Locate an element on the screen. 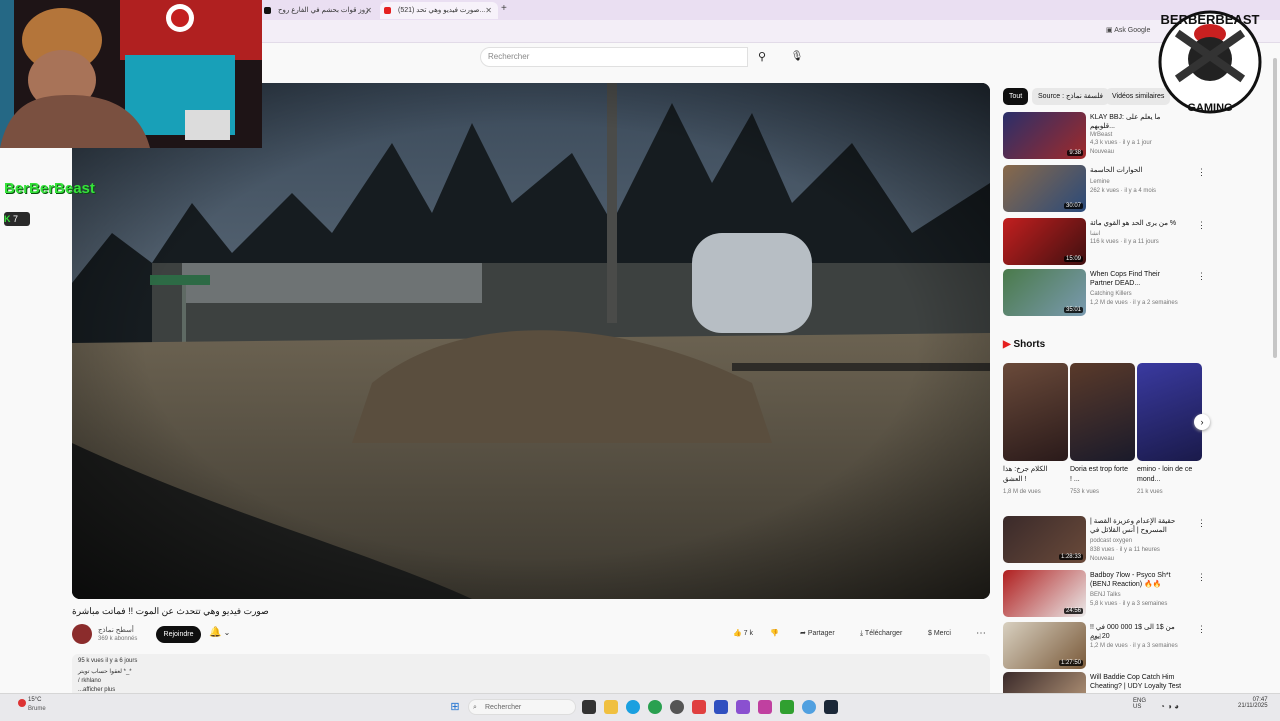 This screenshot has height=721, width=1280. chip-all: Tout is located at coordinates (1016, 96).